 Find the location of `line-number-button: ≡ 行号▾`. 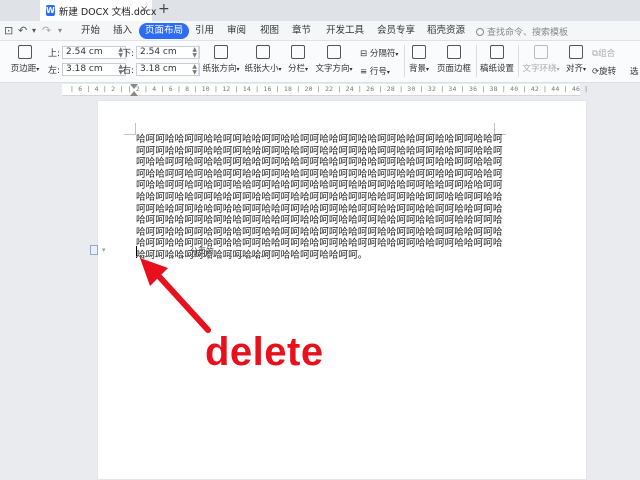

line-number-button: ≡ 行号▾ is located at coordinates (375, 71).